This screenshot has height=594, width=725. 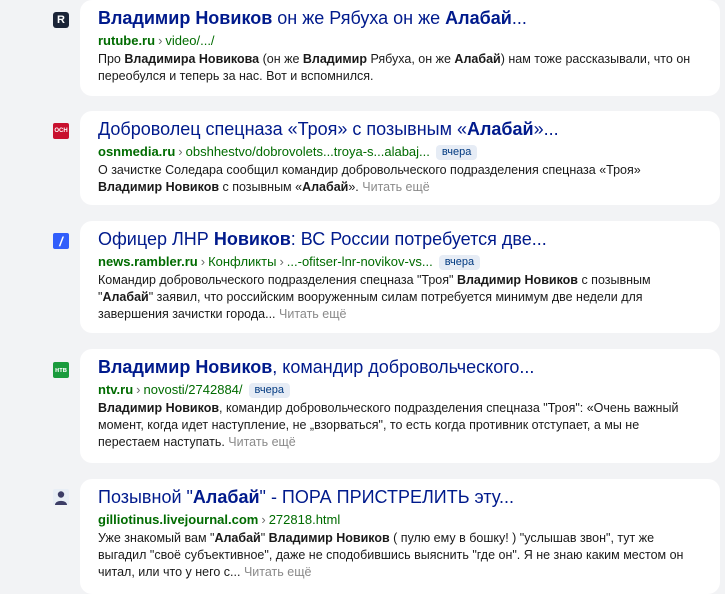 What do you see at coordinates (252, 239) in the screenshot?
I see `highlighted-text: Новиков` at bounding box center [252, 239].